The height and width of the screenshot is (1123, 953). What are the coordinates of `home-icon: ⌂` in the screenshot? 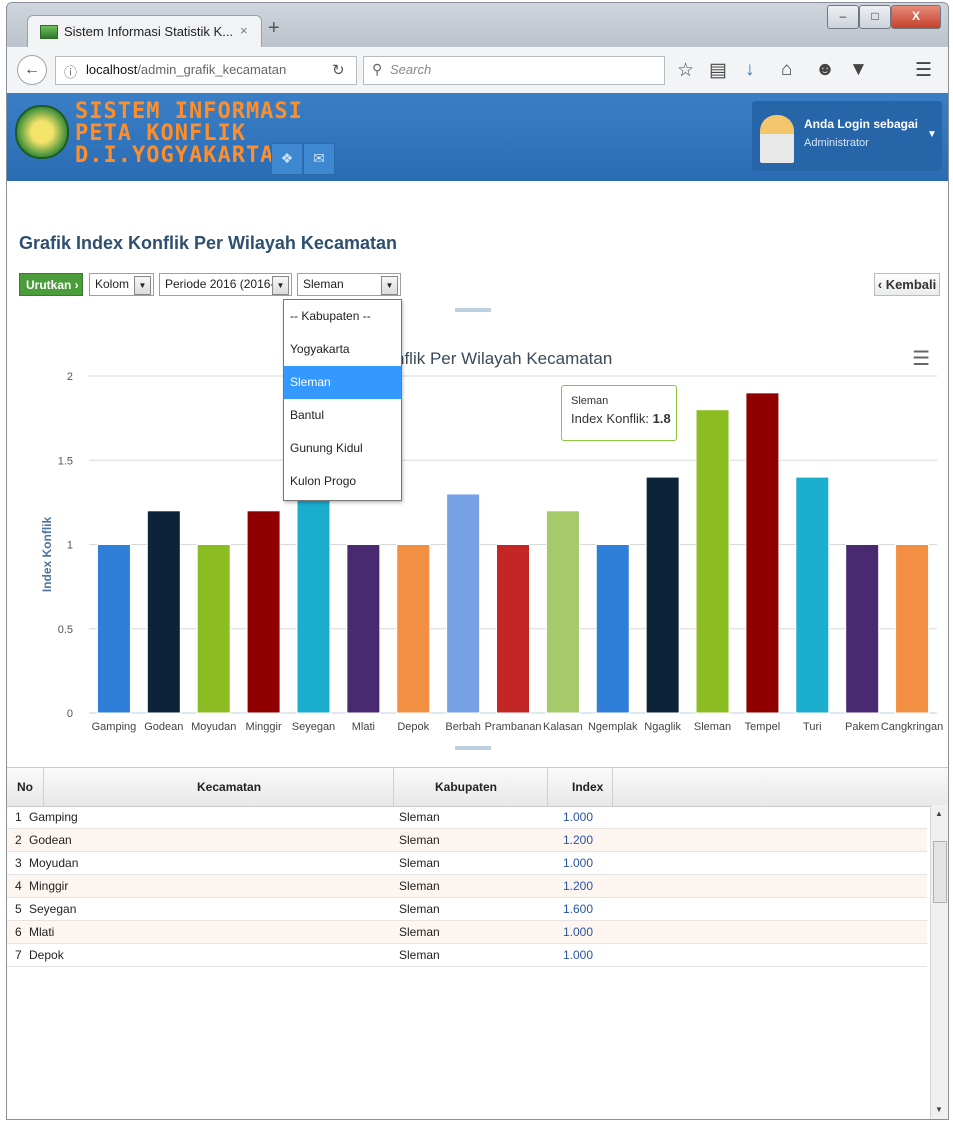 It's located at (786, 70).